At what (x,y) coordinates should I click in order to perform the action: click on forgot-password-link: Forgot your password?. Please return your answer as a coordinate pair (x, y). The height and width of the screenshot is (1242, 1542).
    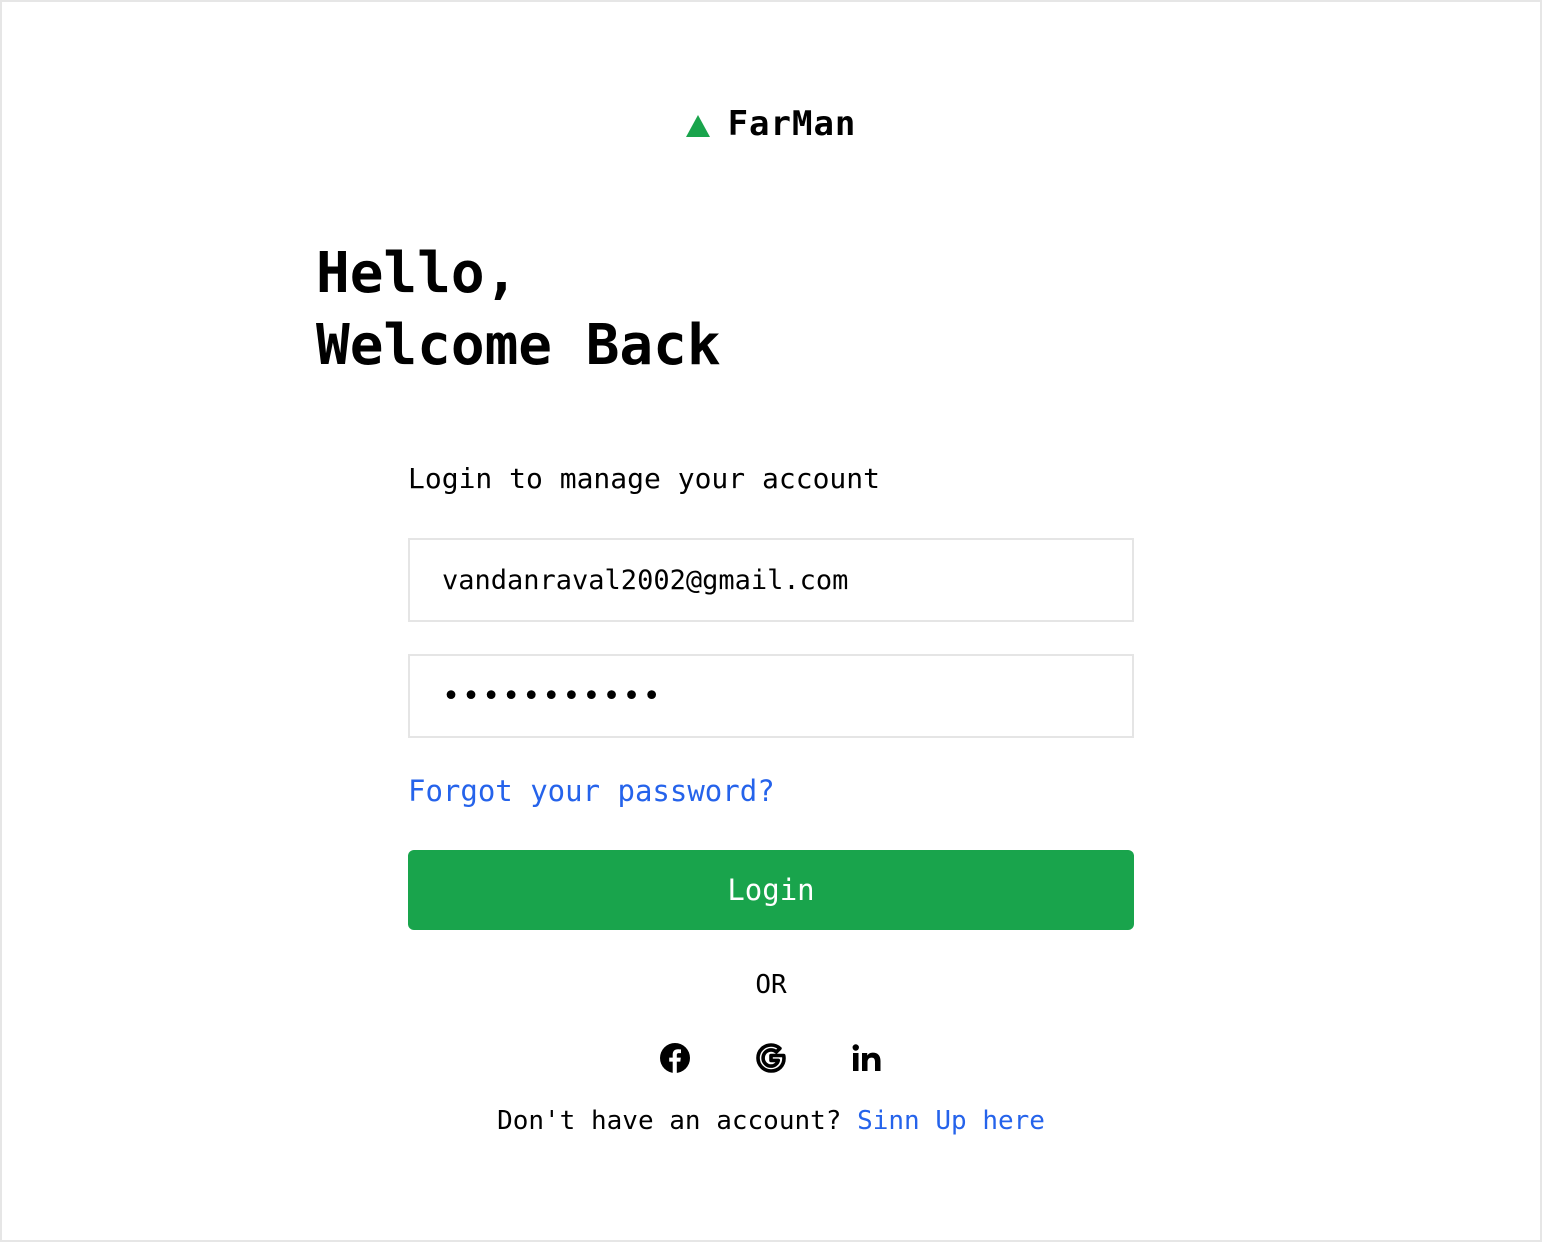
    Looking at the image, I should click on (591, 791).